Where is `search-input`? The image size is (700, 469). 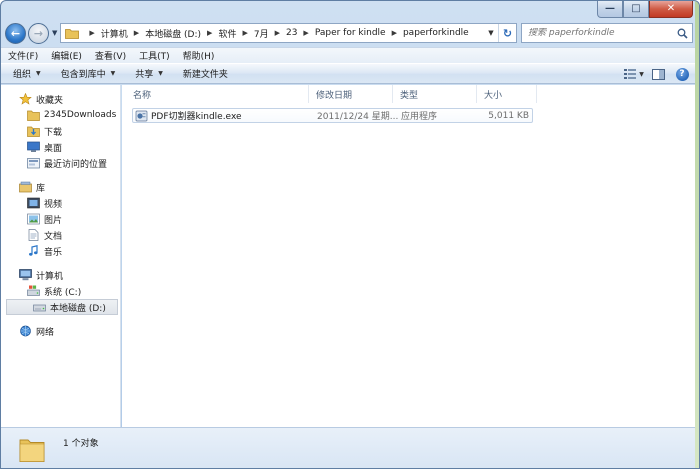 search-input is located at coordinates (600, 33).